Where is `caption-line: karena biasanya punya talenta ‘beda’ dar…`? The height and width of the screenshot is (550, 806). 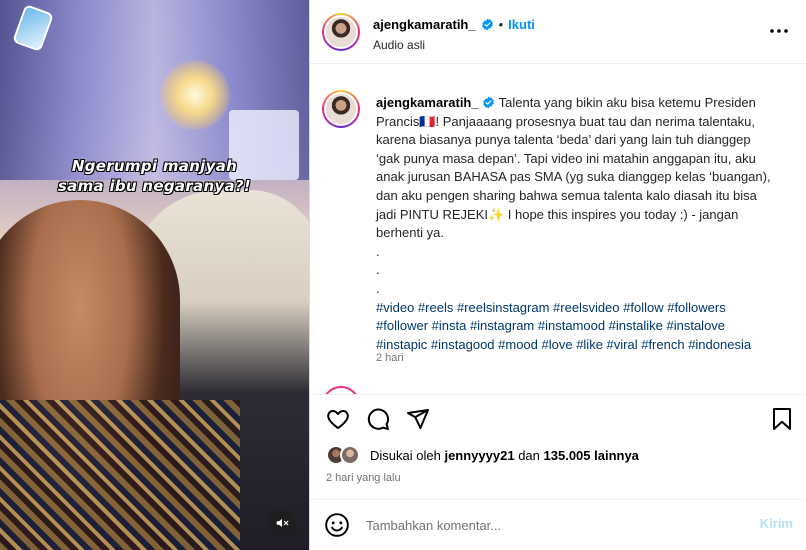 caption-line: karena biasanya punya talenta ‘beda’ dar… is located at coordinates (563, 140).